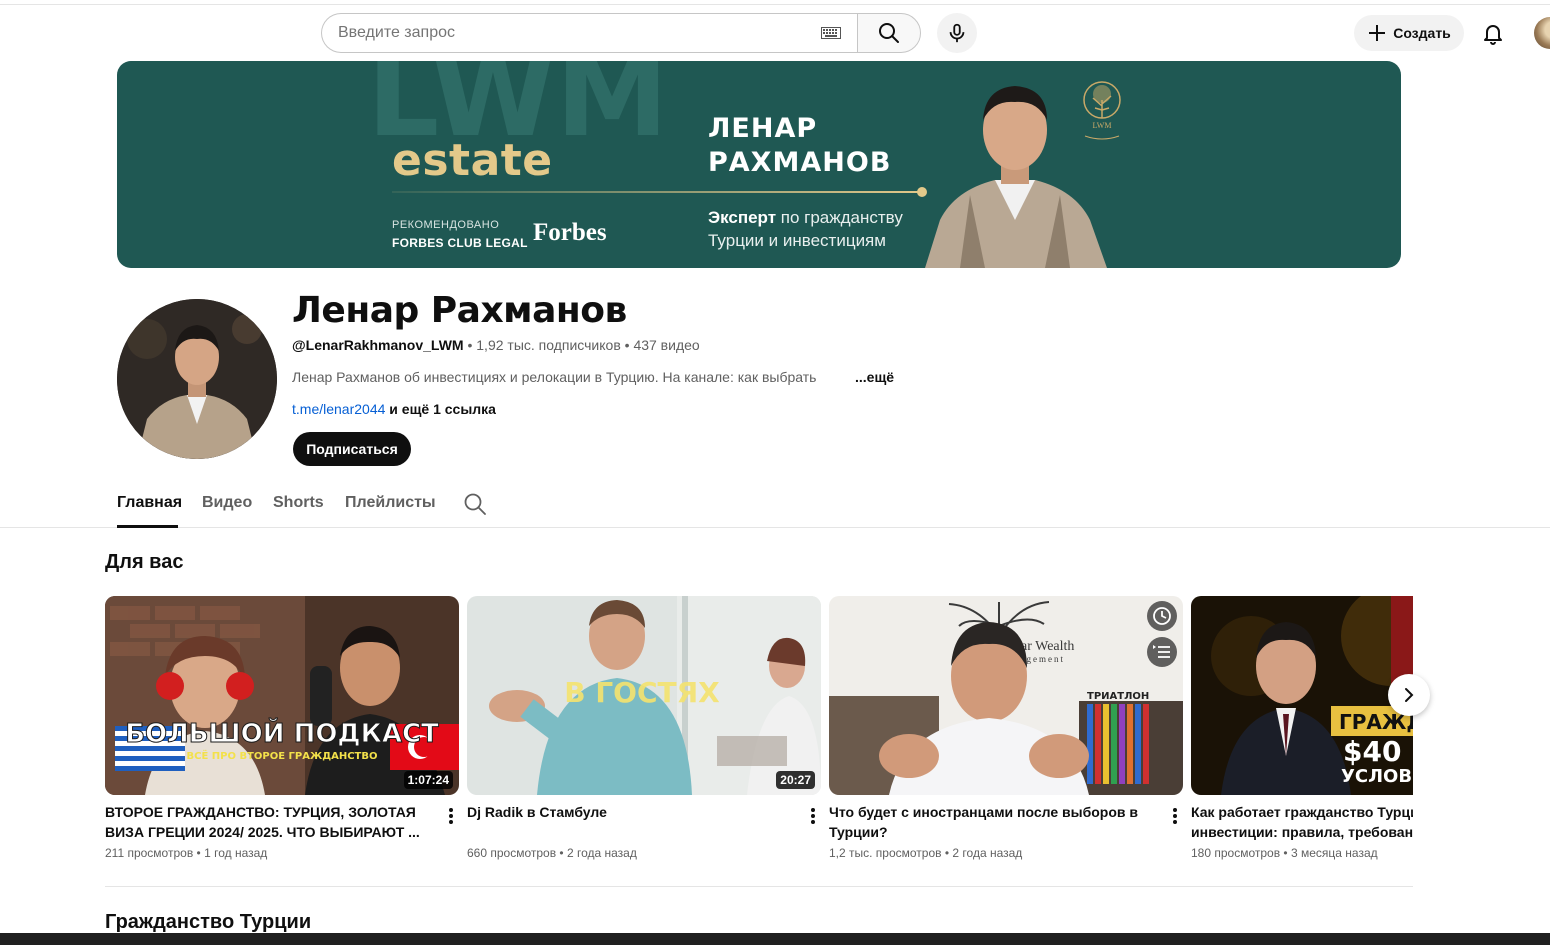 The image size is (1550, 945). I want to click on notifications-button, so click(1493, 33).